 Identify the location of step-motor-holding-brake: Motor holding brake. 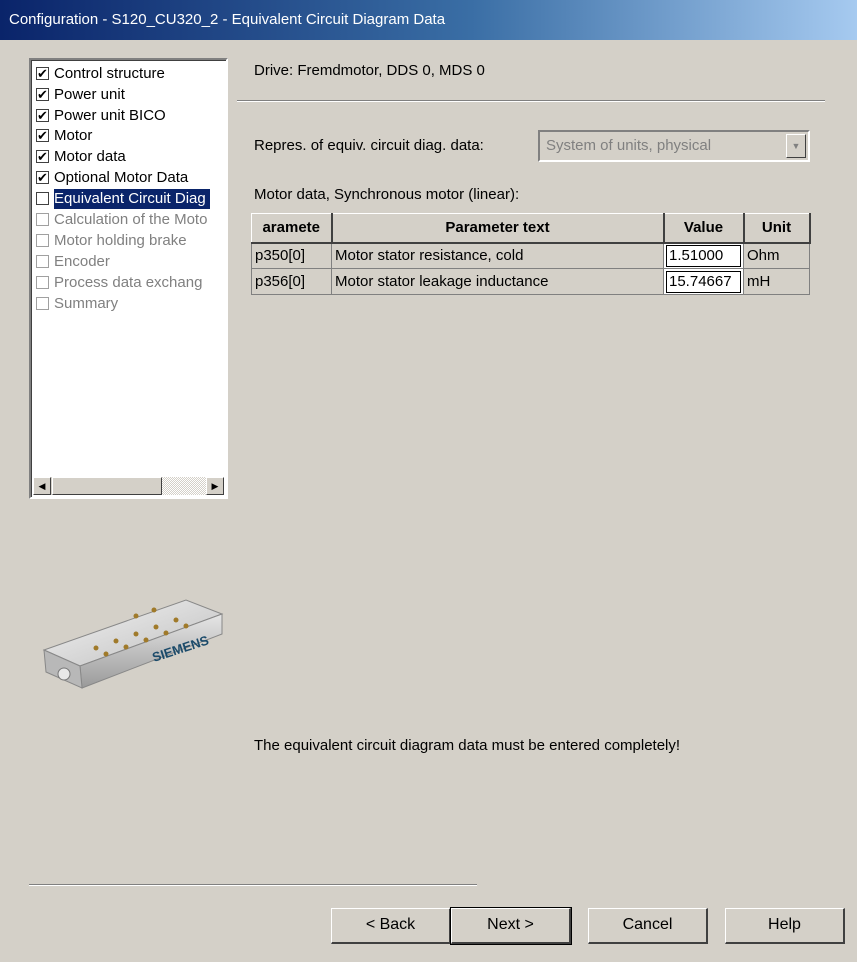
(130, 241).